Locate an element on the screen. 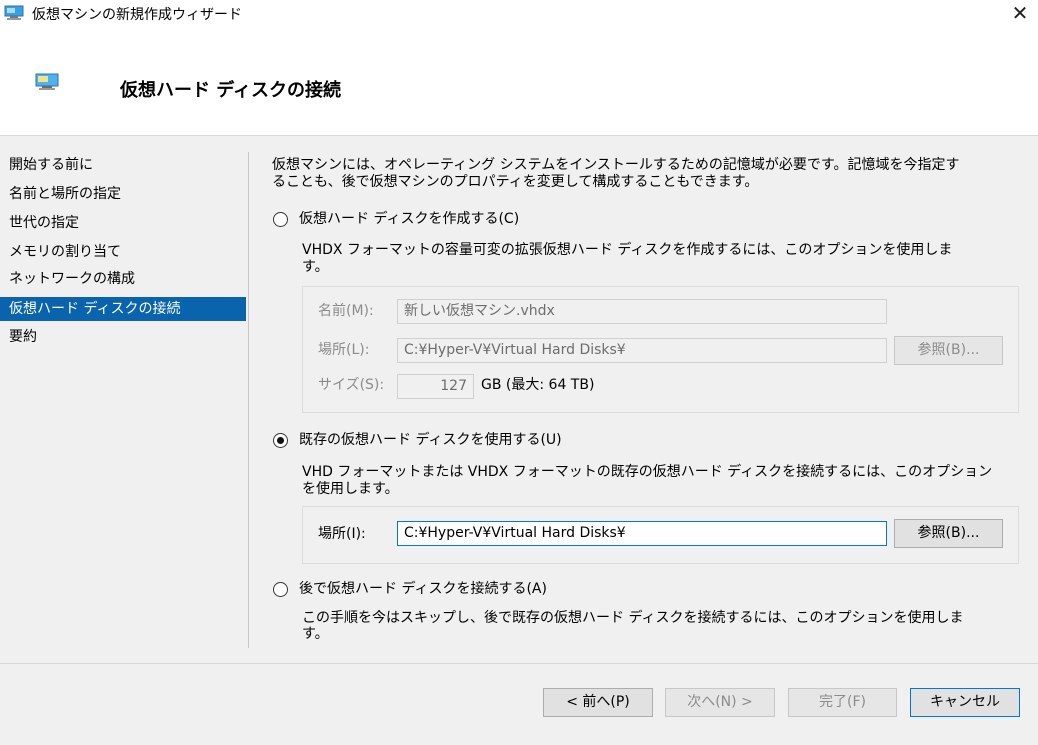  create-size-unit: GB (最大: 64 TB) is located at coordinates (538, 385).